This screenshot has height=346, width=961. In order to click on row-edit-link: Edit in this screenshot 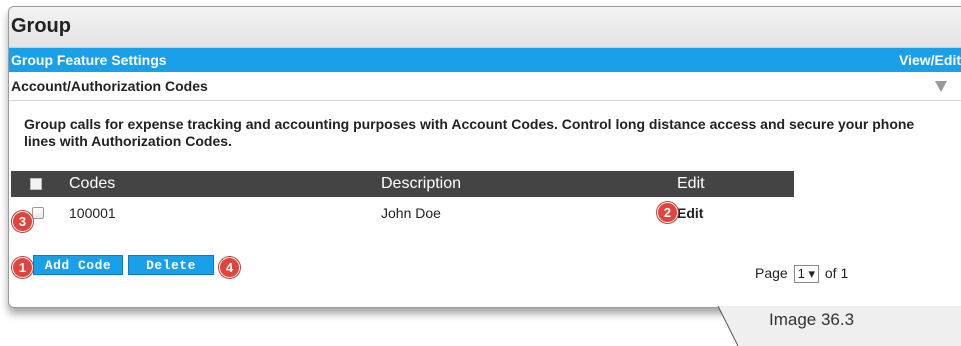, I will do `click(690, 213)`.